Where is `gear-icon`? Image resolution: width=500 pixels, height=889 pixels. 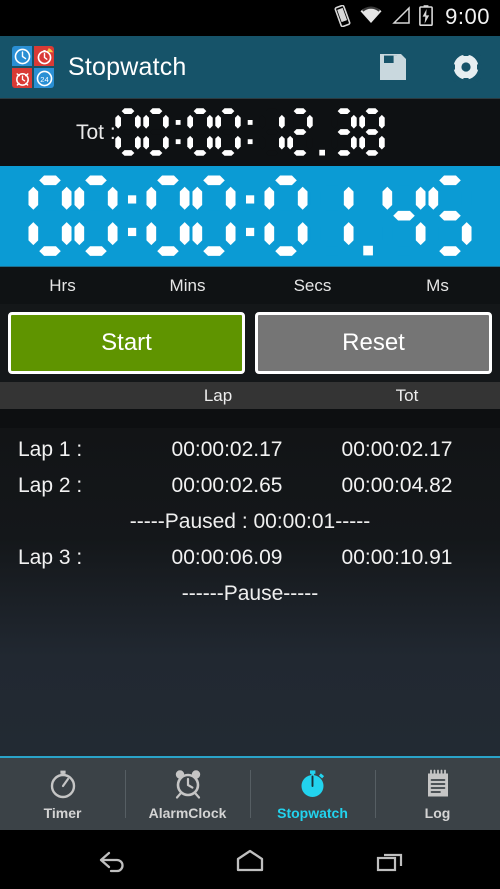
gear-icon is located at coordinates (466, 68).